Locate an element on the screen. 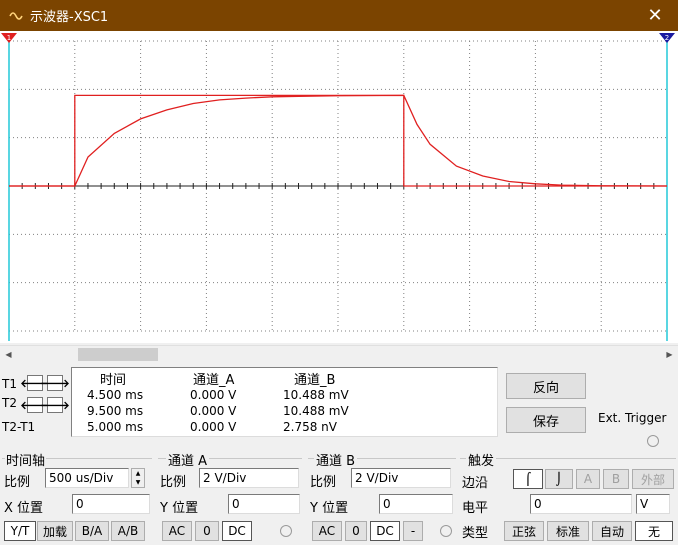 The image size is (678, 545). delta-time: 5.000 ms is located at coordinates (115, 427).